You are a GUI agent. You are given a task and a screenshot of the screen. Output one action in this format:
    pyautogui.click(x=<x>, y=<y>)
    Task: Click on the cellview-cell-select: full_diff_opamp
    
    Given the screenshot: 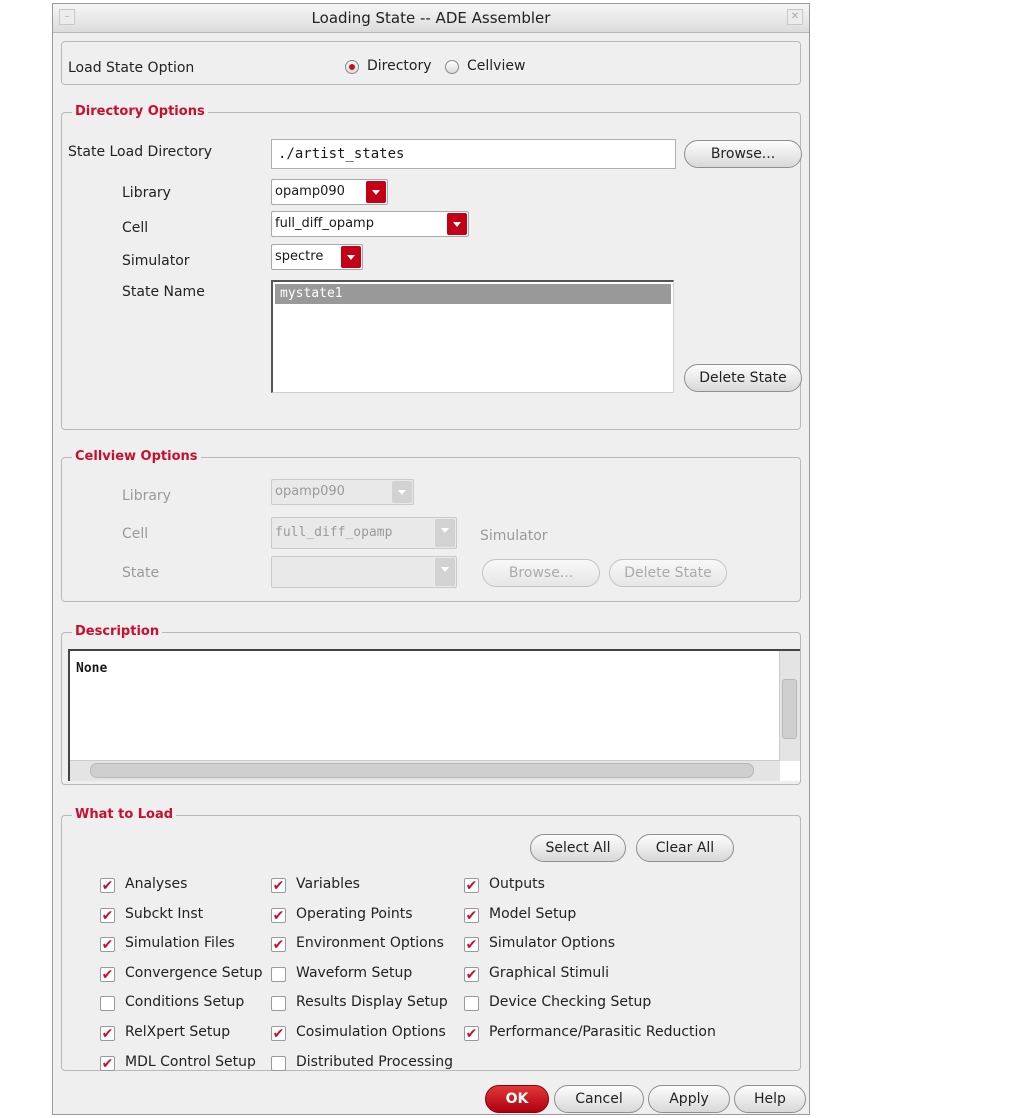 What is the action you would take?
    pyautogui.click(x=364, y=533)
    